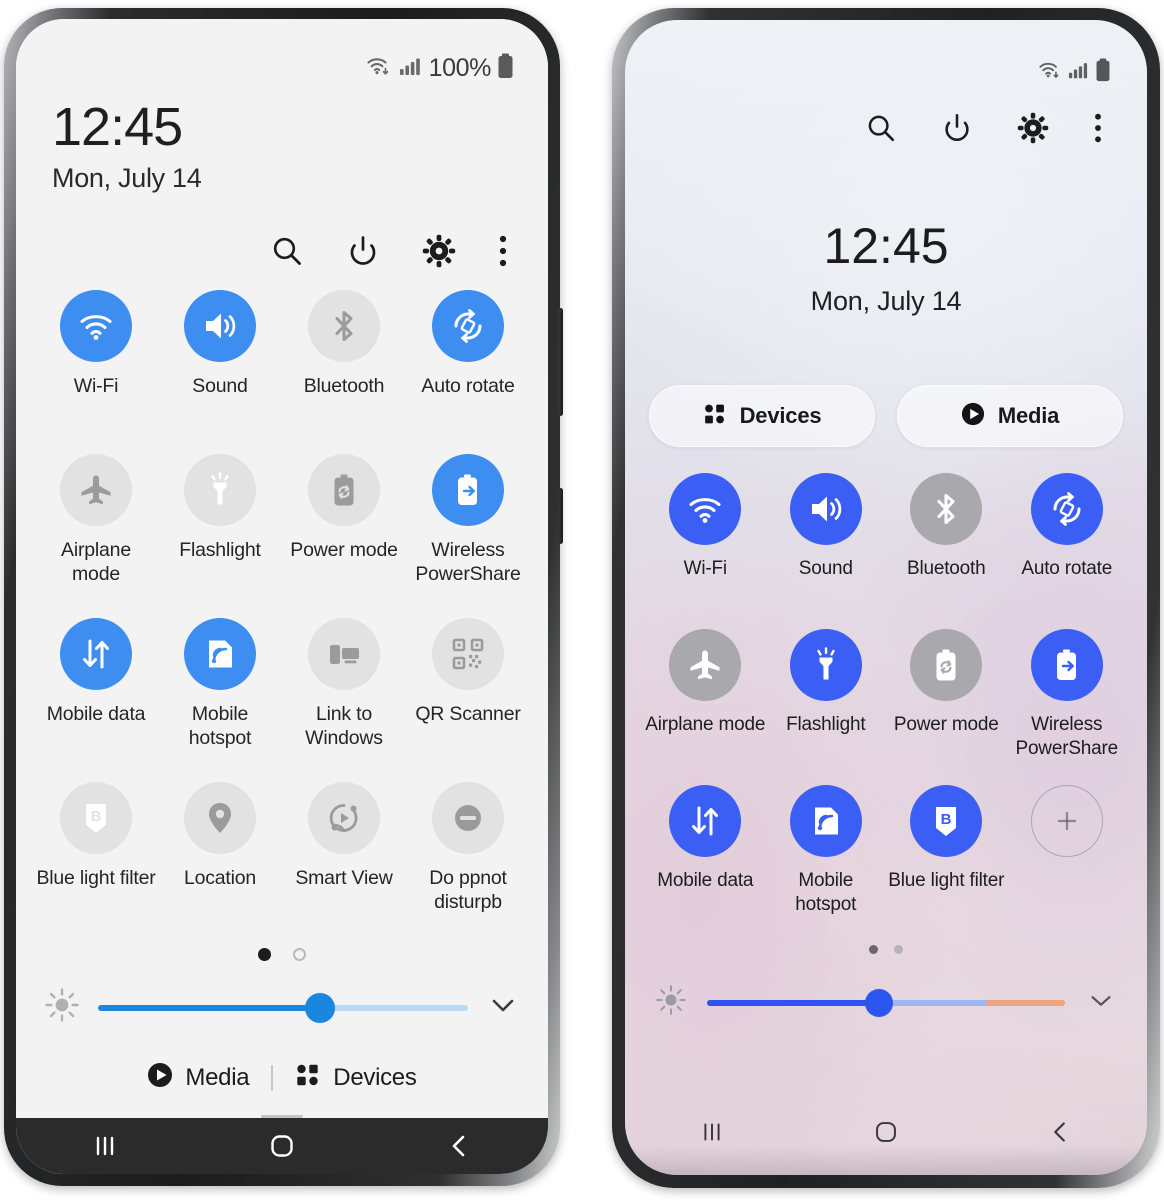  Describe the element at coordinates (468, 654) in the screenshot. I see `qr-scanner-icon` at that location.